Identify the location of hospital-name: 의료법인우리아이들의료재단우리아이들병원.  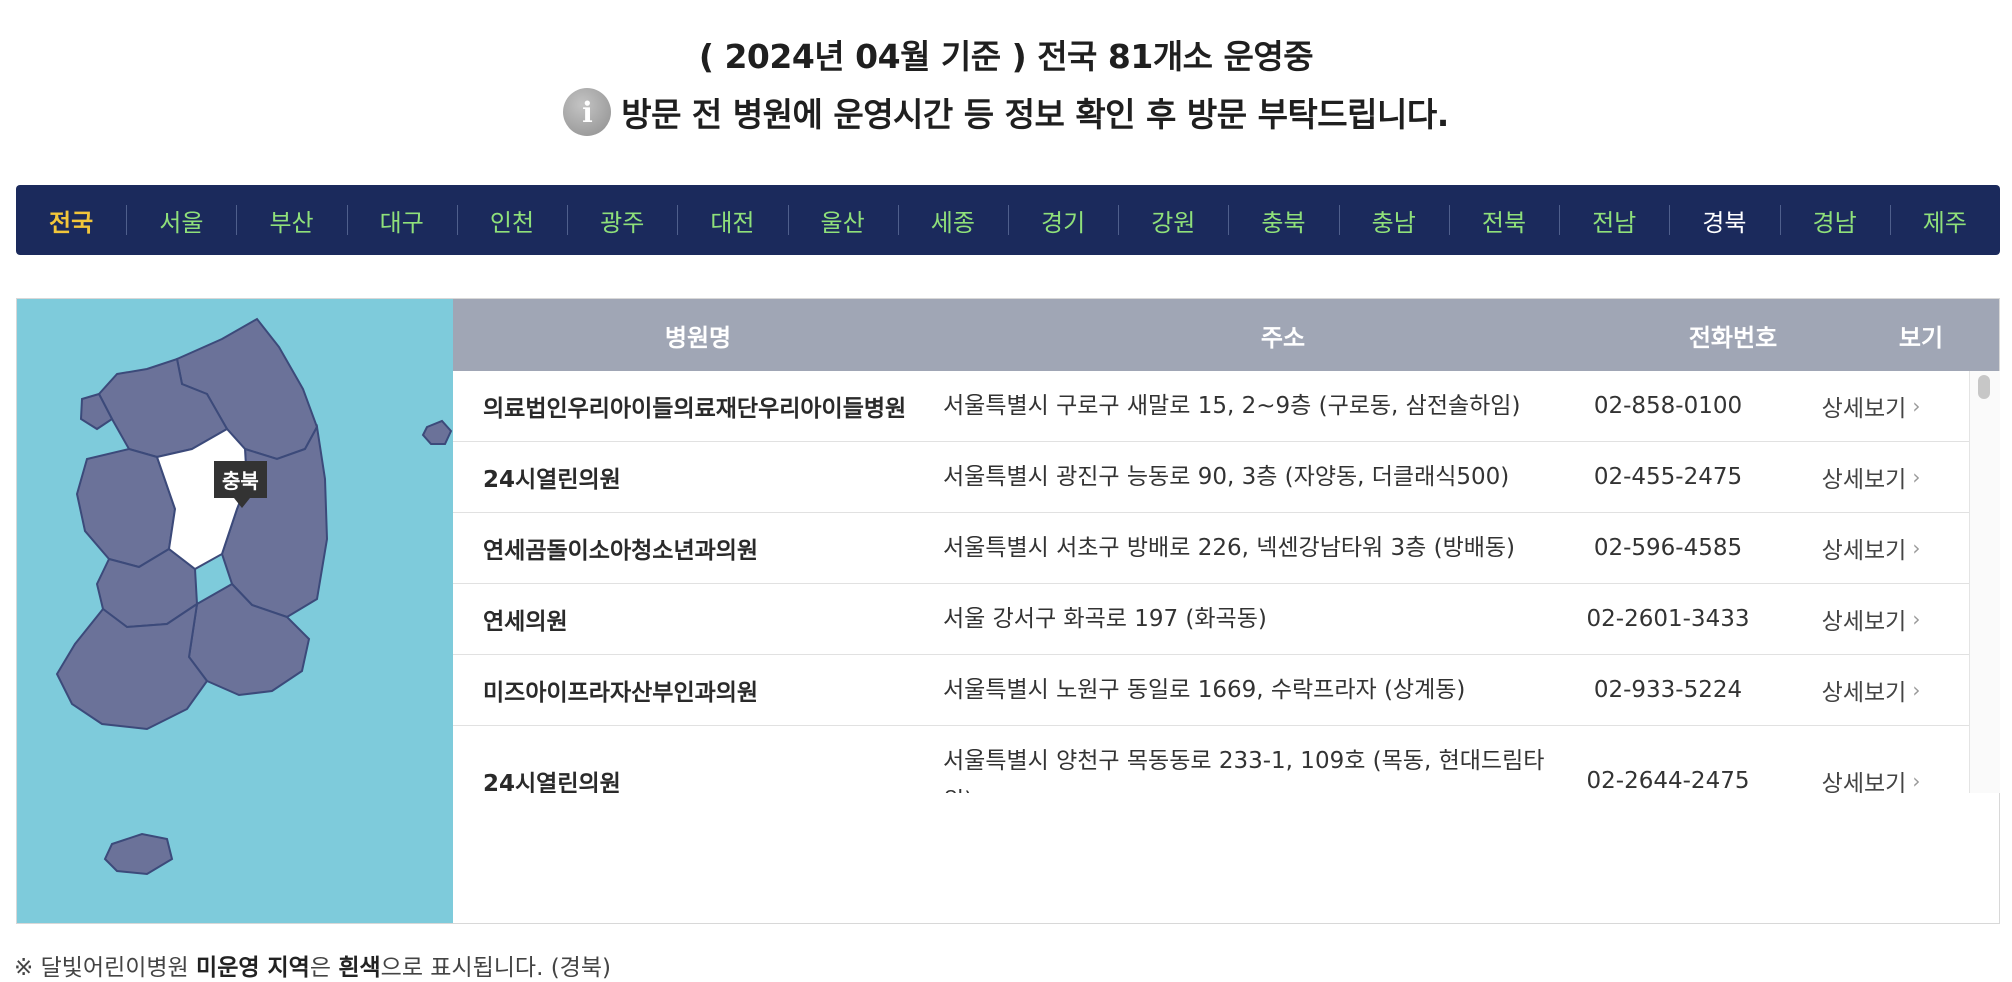
(695, 409).